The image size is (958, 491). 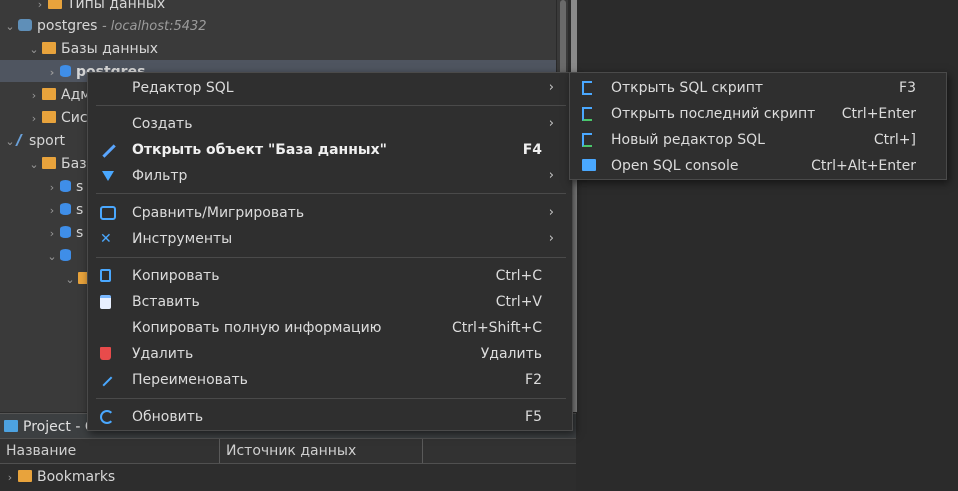 I want to click on menu-item-label: Открыть объект "База данных", so click(x=259, y=150).